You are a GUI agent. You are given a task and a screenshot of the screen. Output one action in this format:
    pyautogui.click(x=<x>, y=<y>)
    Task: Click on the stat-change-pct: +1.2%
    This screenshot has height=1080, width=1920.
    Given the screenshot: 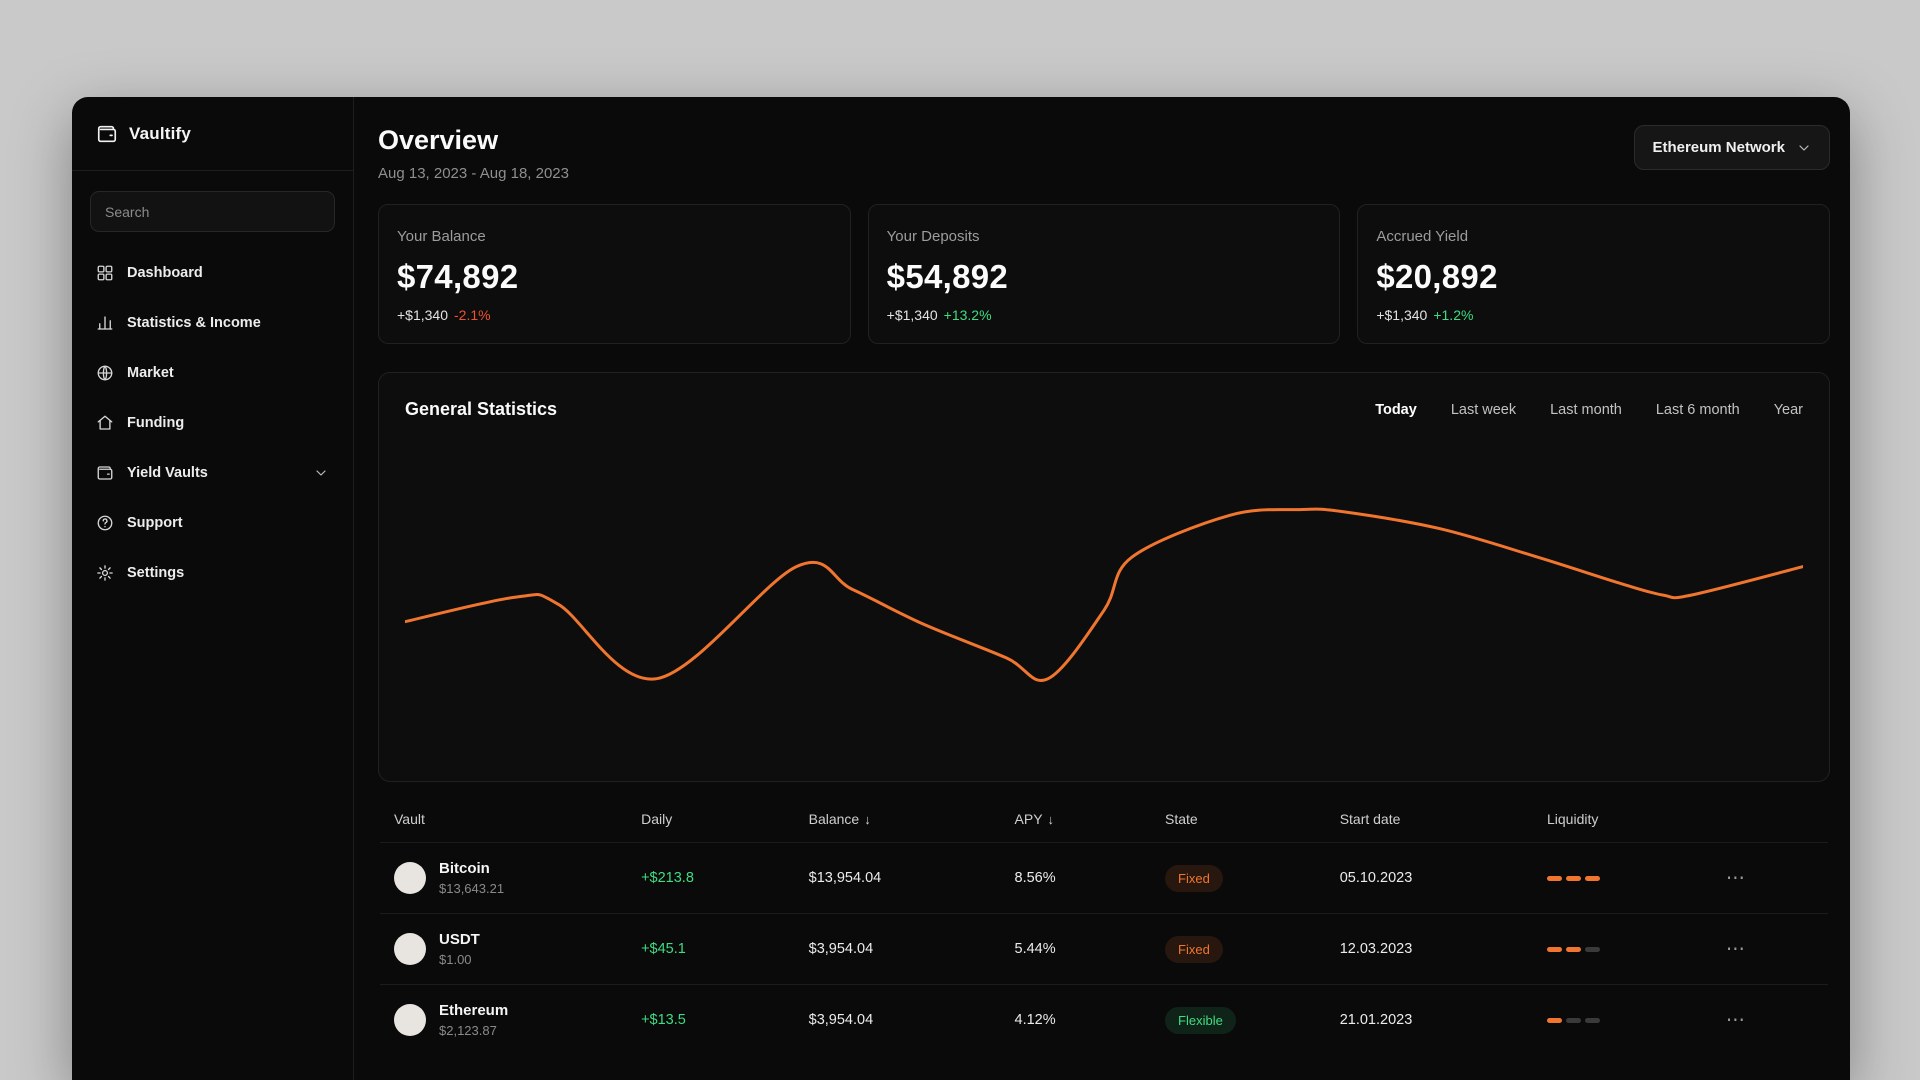 What is the action you would take?
    pyautogui.click(x=1453, y=315)
    